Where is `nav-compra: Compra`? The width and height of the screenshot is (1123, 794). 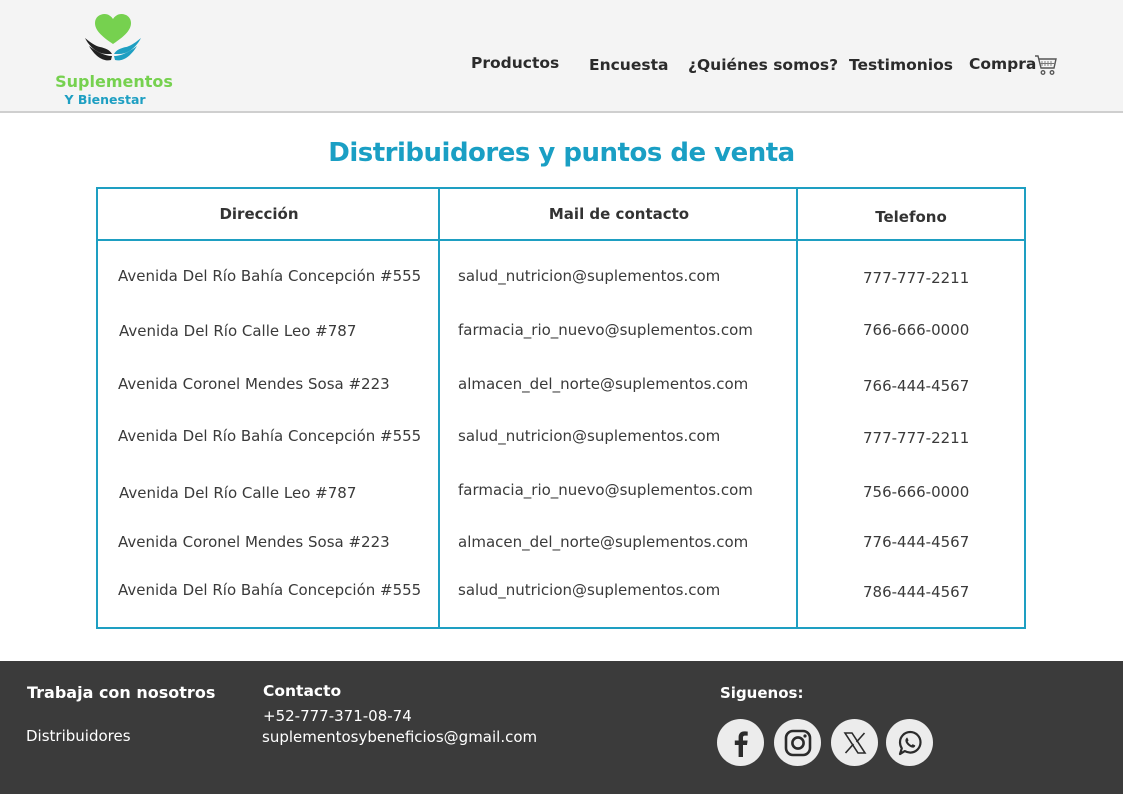
nav-compra: Compra is located at coordinates (1002, 64).